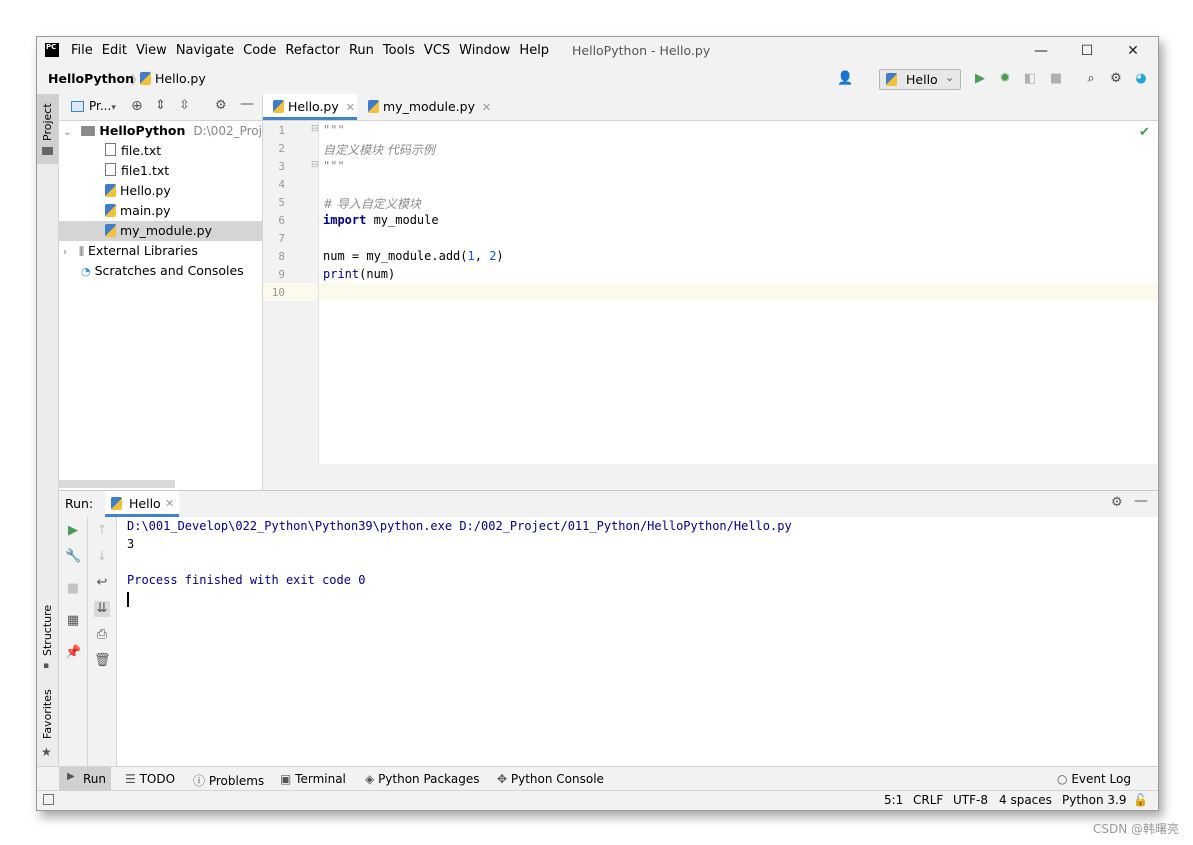 This screenshot has height=845, width=1193. I want to click on tab-hello-py: Hello.py ✕, so click(310, 107).